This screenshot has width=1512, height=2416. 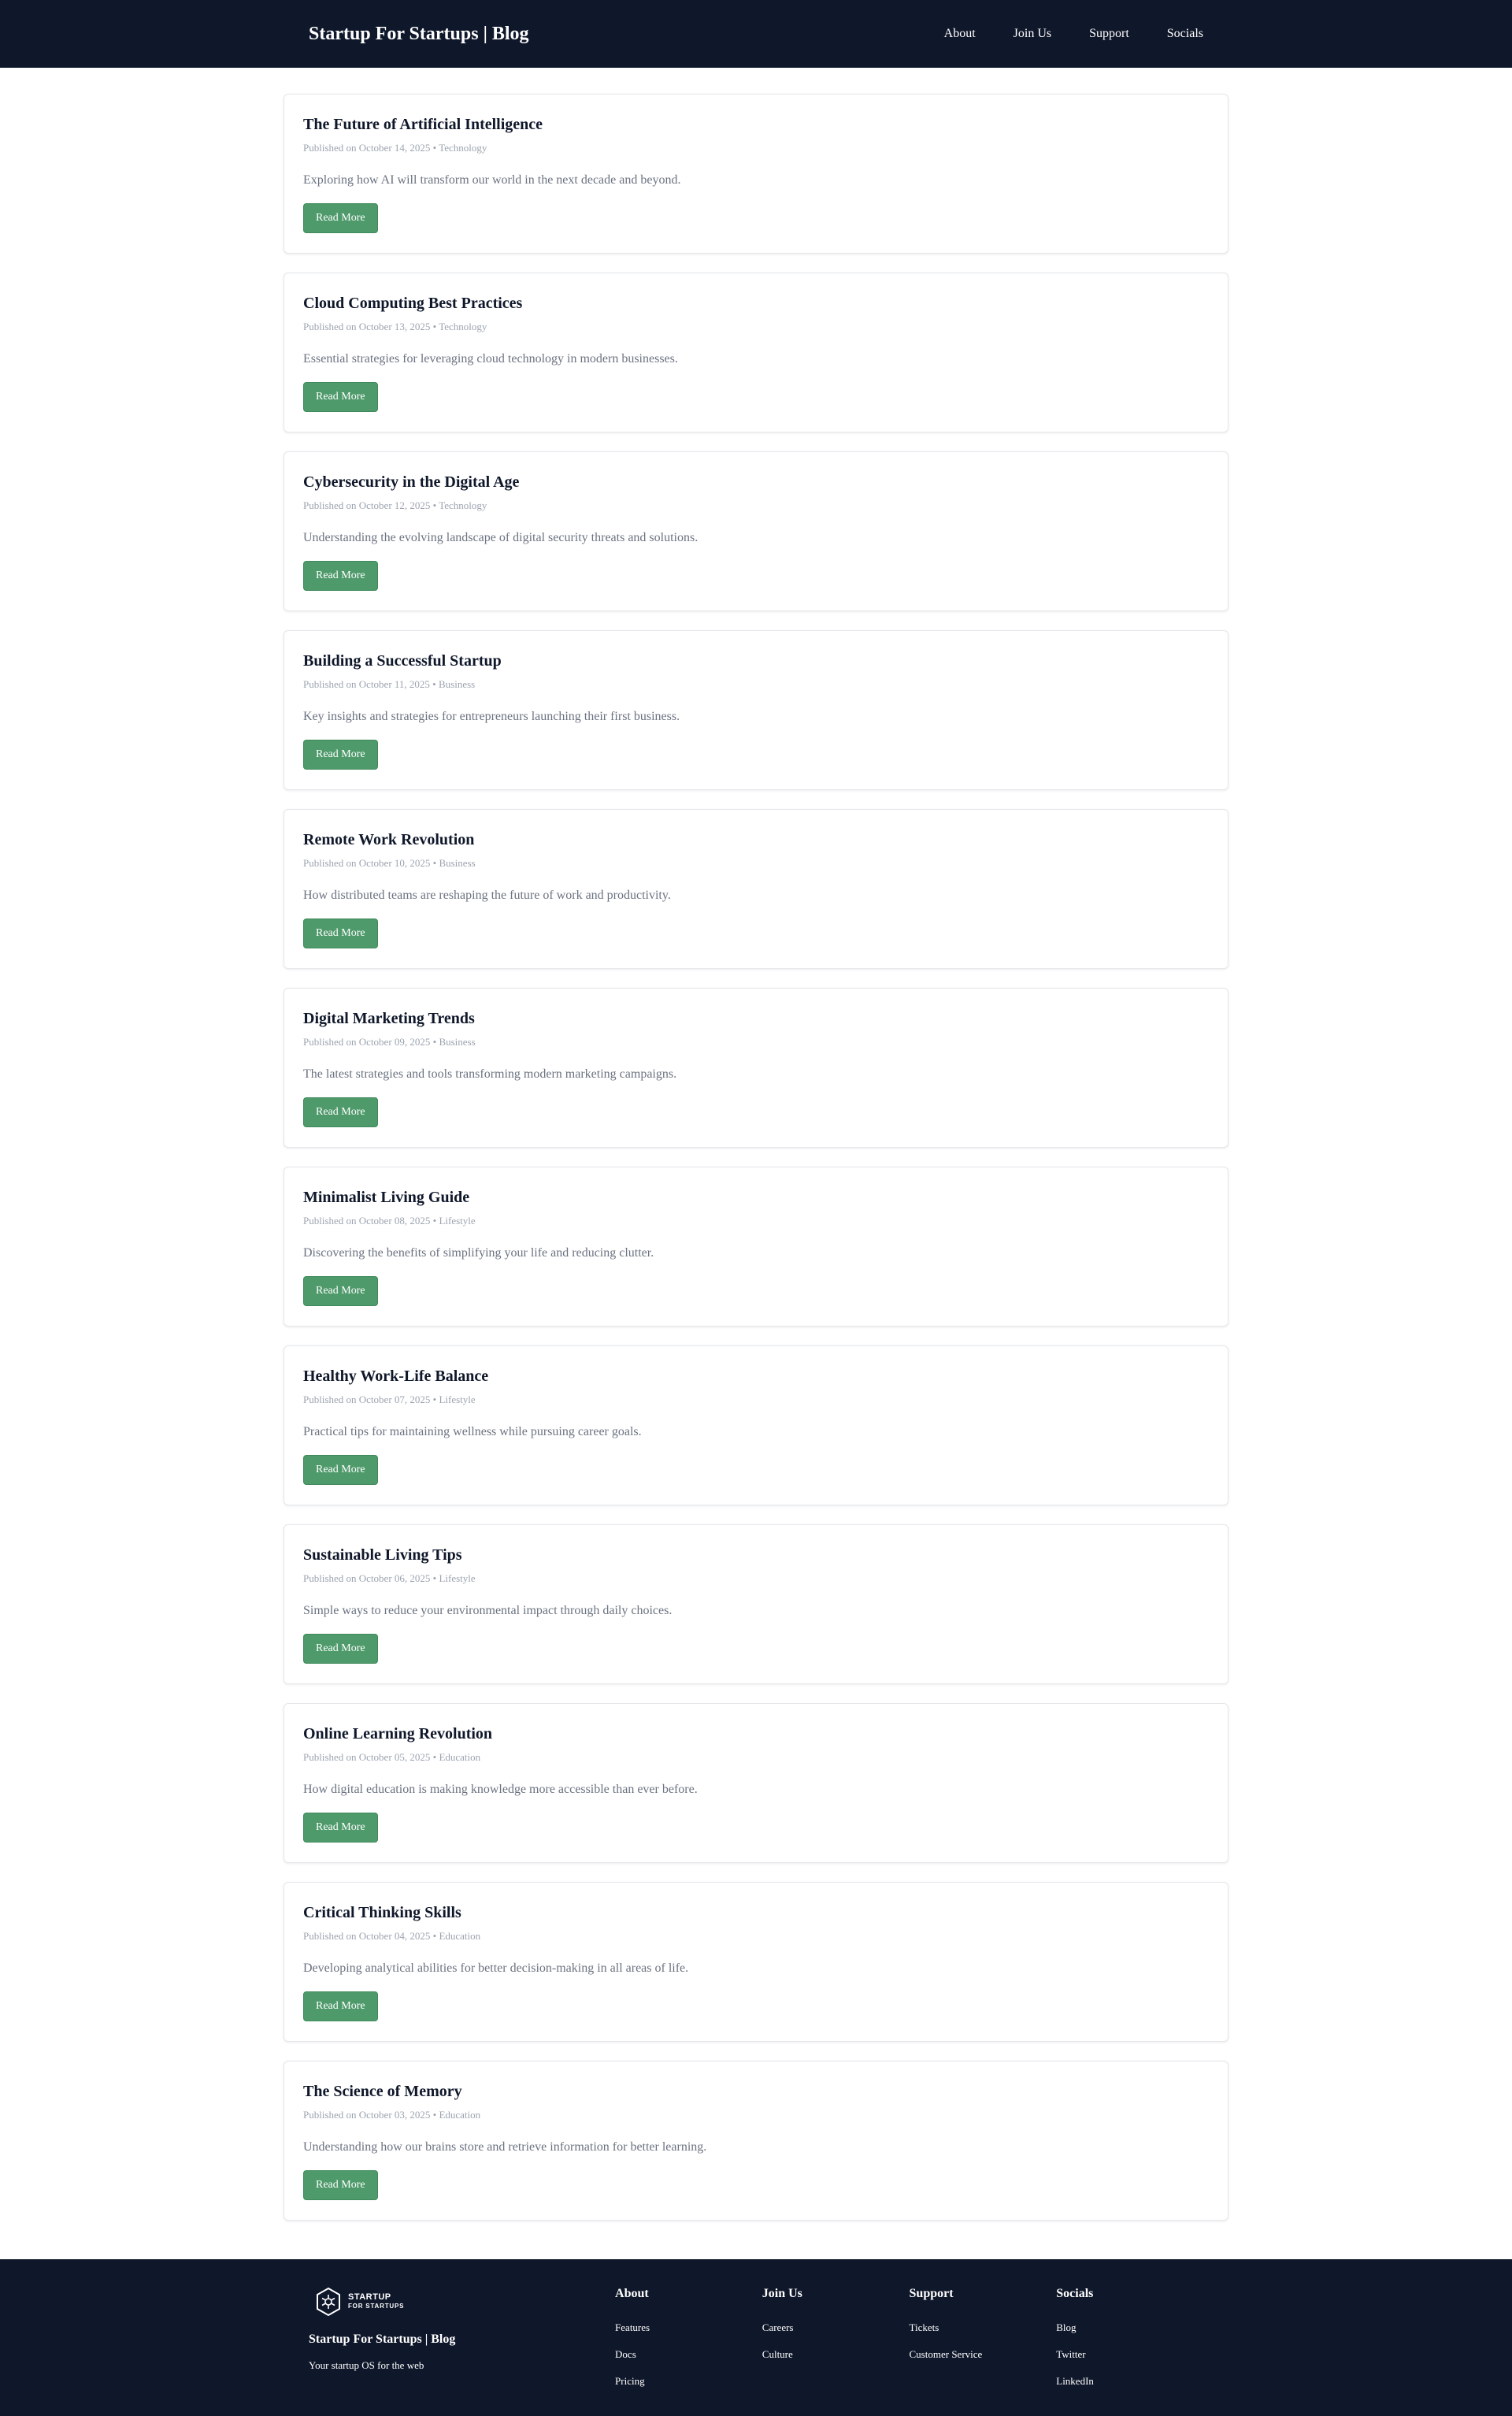 I want to click on post-meta: Published on October 09, 2025 • Business, so click(x=389, y=1042).